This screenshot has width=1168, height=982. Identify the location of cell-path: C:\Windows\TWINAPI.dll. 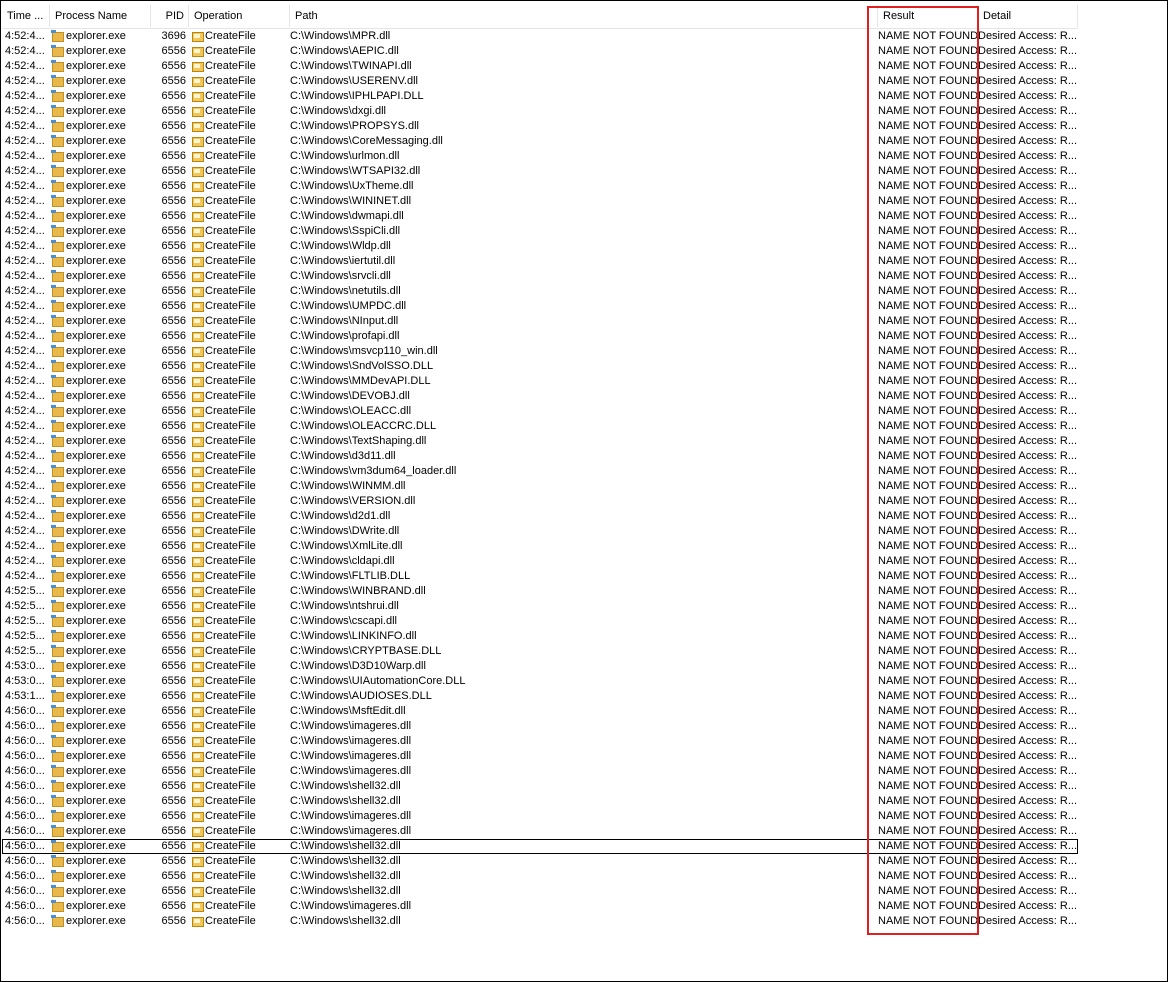
(351, 66).